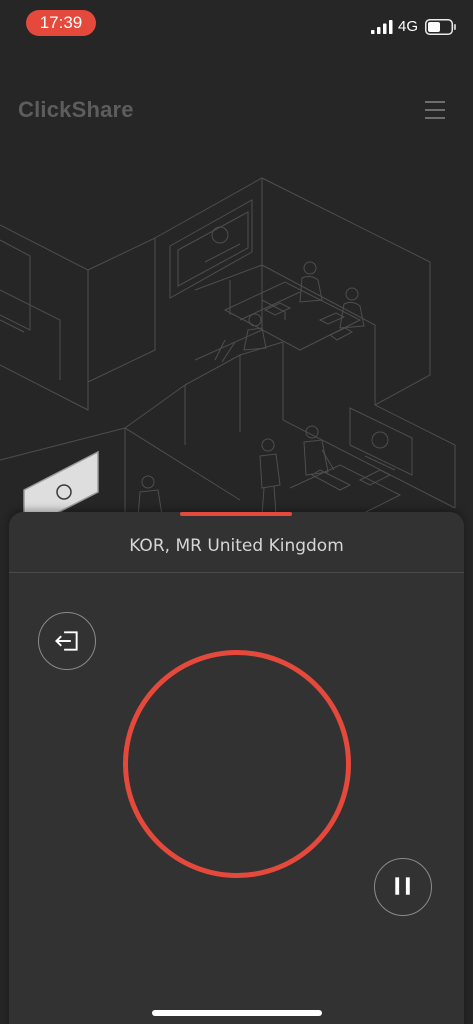 This screenshot has height=1024, width=473. What do you see at coordinates (76, 109) in the screenshot?
I see `app-logo: ClickShare` at bounding box center [76, 109].